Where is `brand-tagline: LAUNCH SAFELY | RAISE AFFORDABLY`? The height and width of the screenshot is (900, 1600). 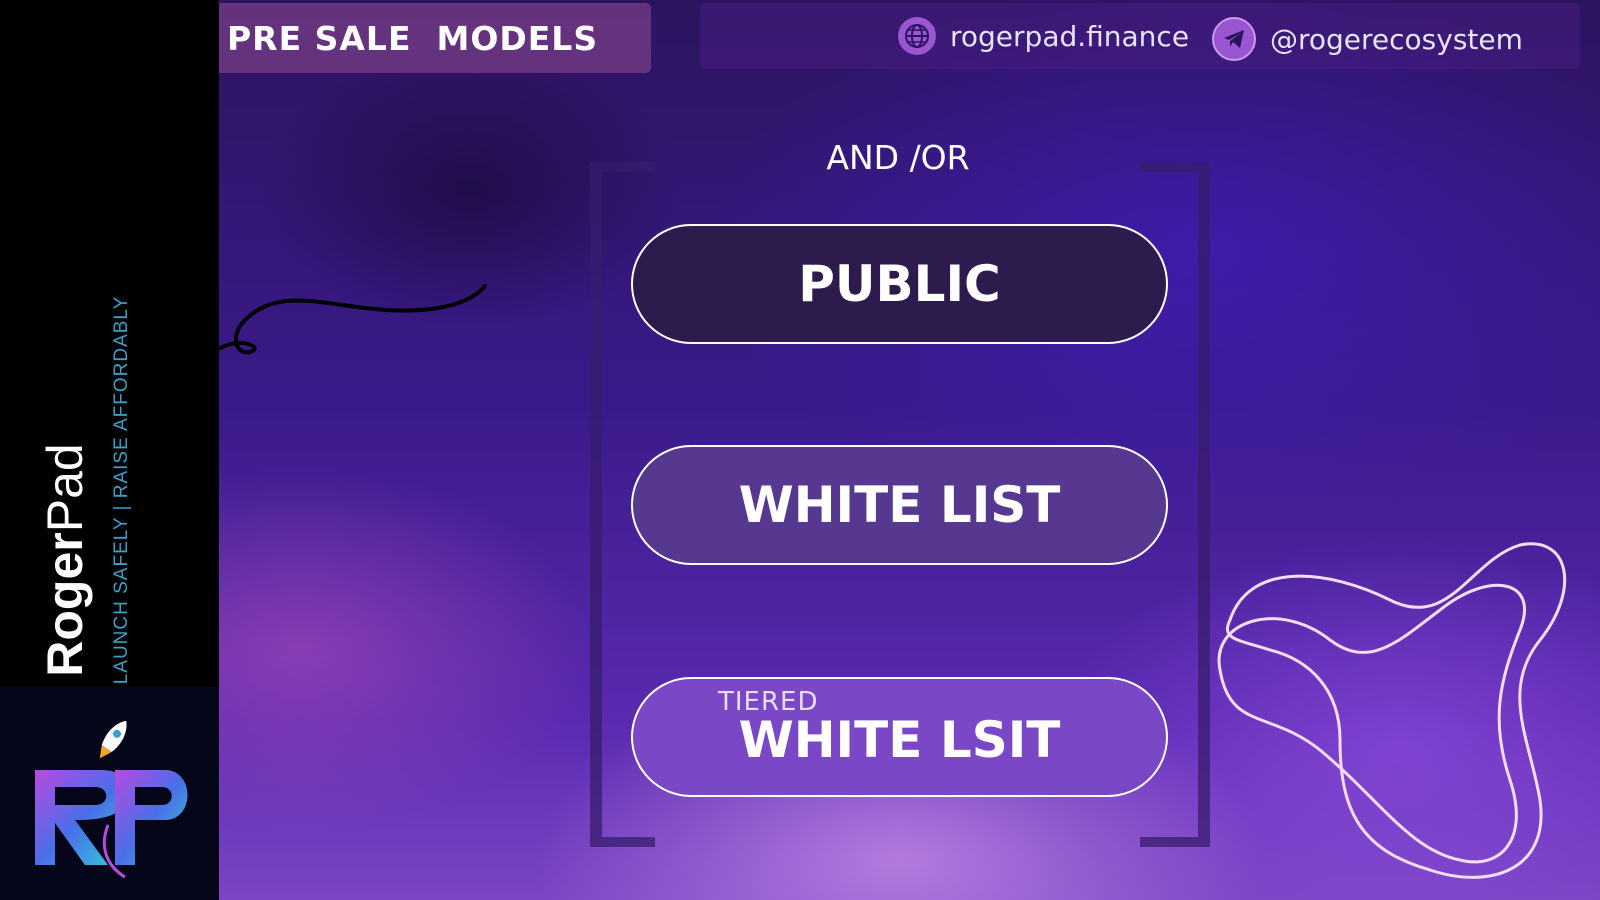
brand-tagline: LAUNCH SAFELY | RAISE AFFORDABLY is located at coordinates (121, 490).